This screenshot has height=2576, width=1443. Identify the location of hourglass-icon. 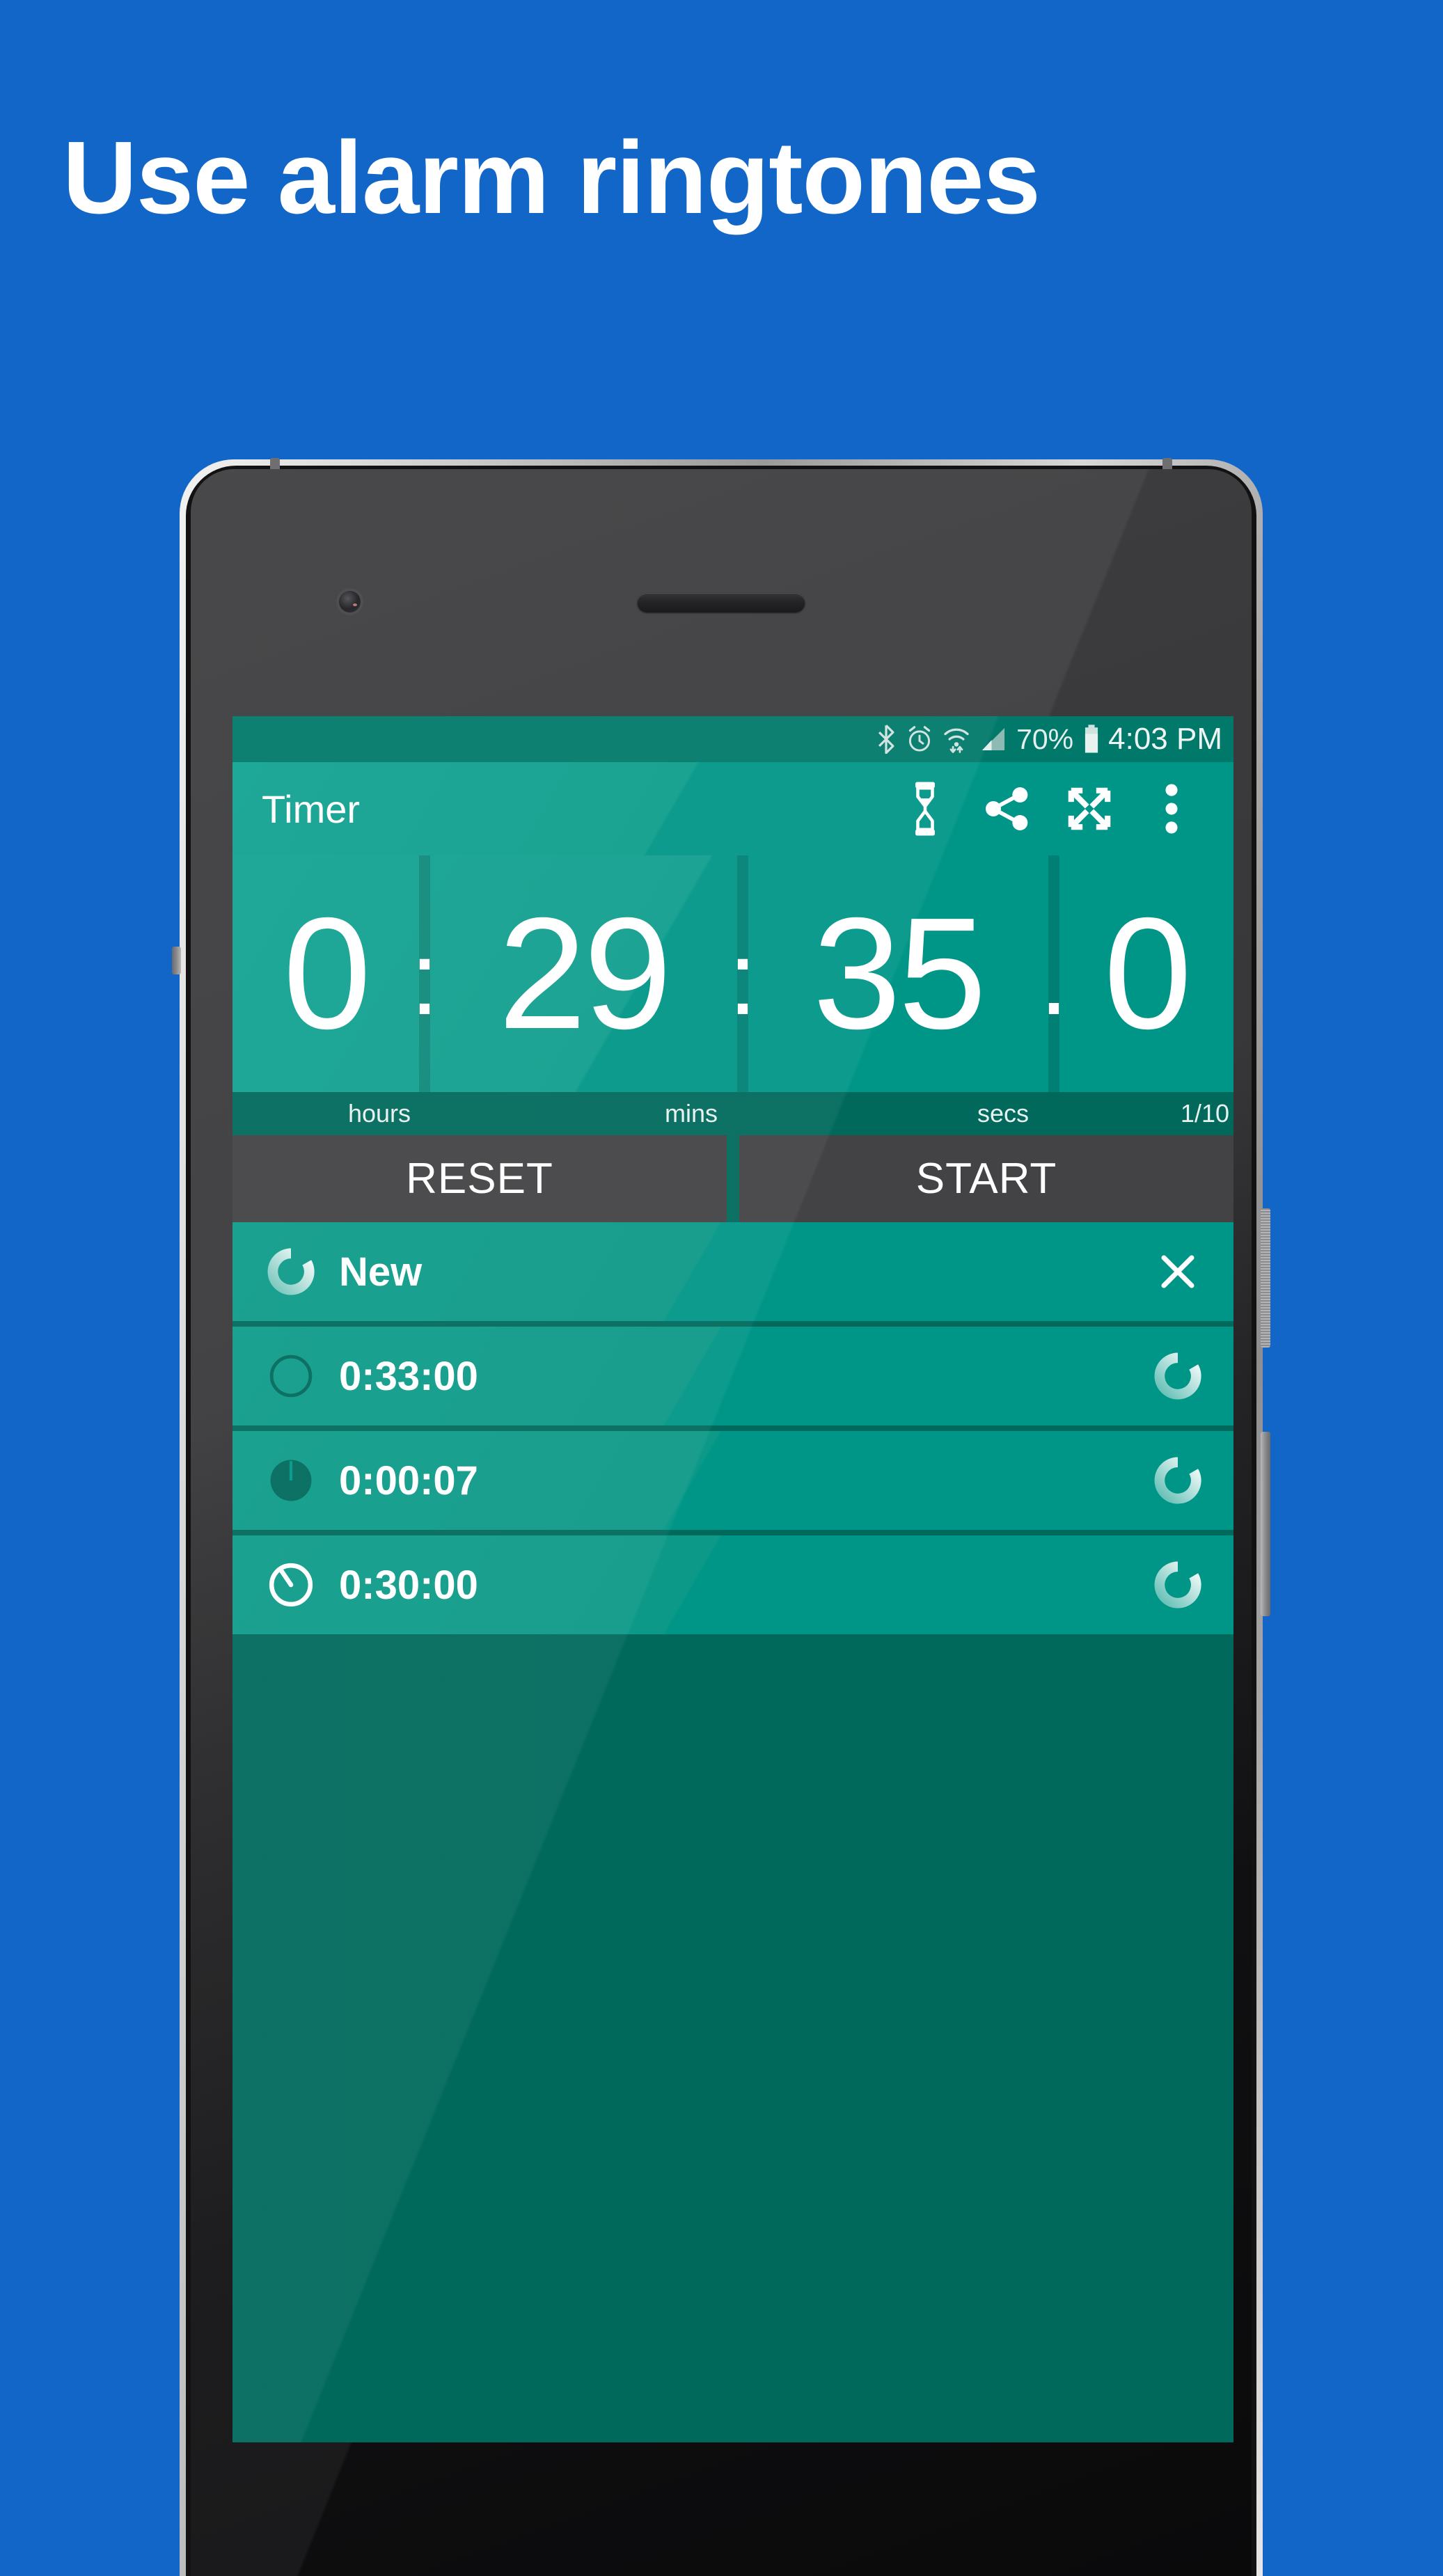
(925, 809).